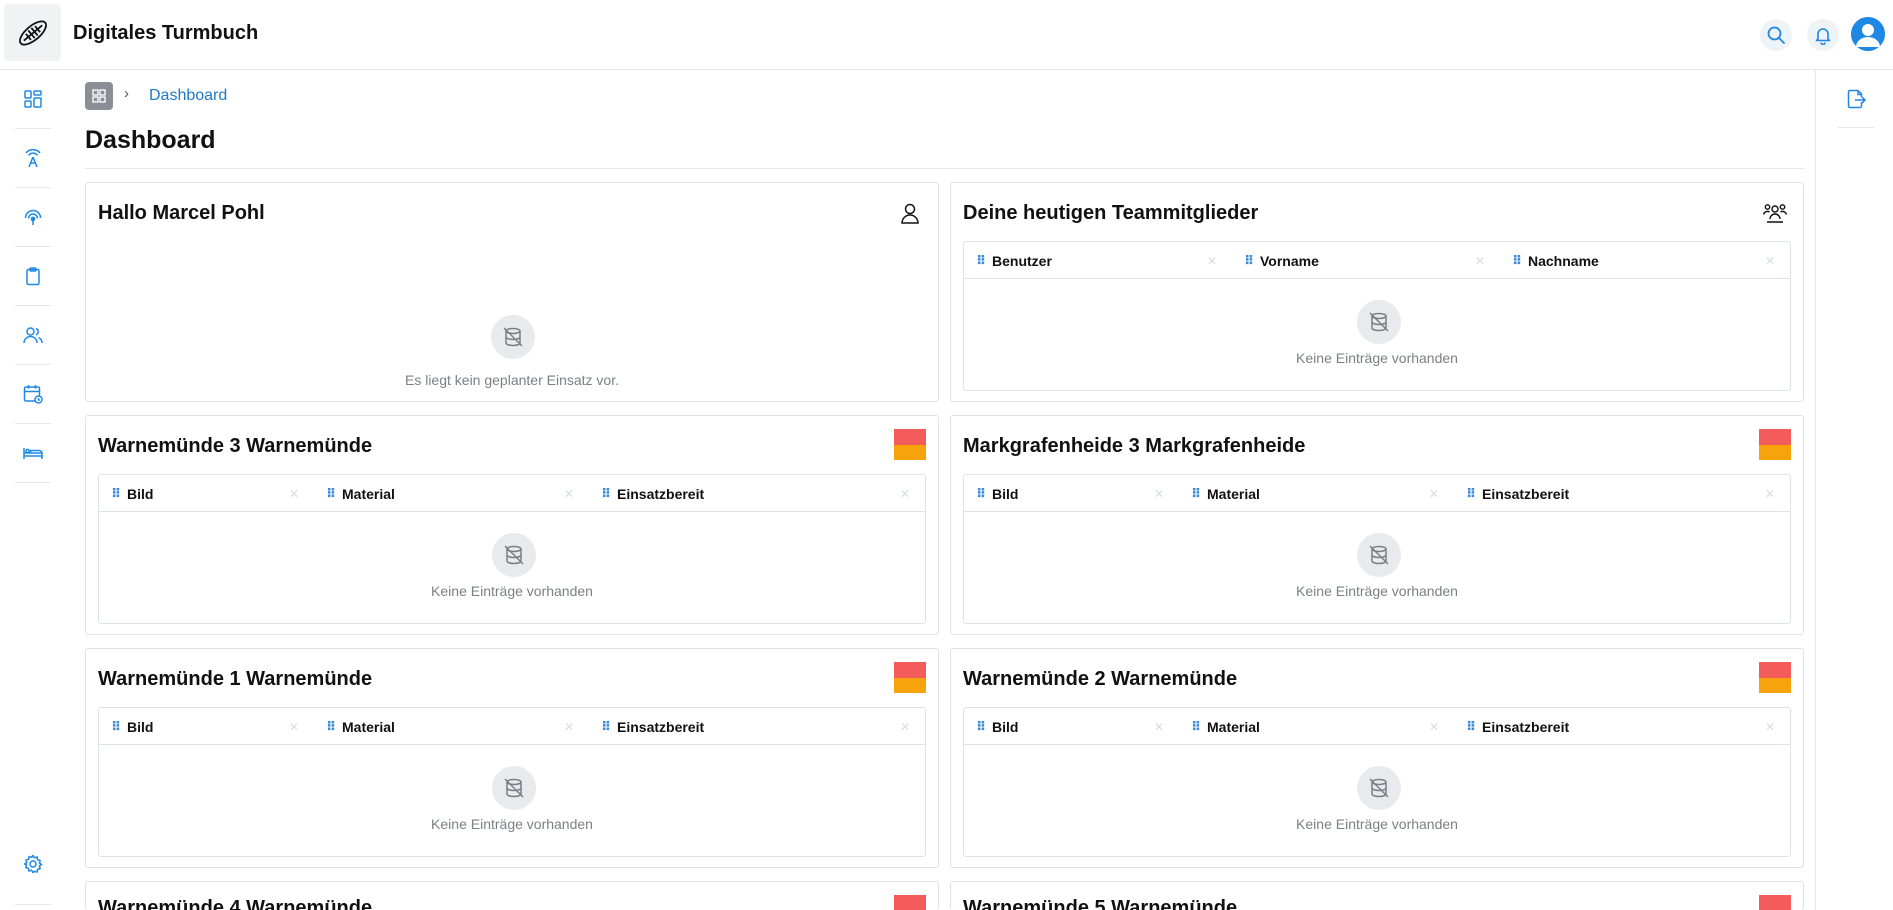 The width and height of the screenshot is (1893, 910). I want to click on sidebar-item-users, so click(33, 335).